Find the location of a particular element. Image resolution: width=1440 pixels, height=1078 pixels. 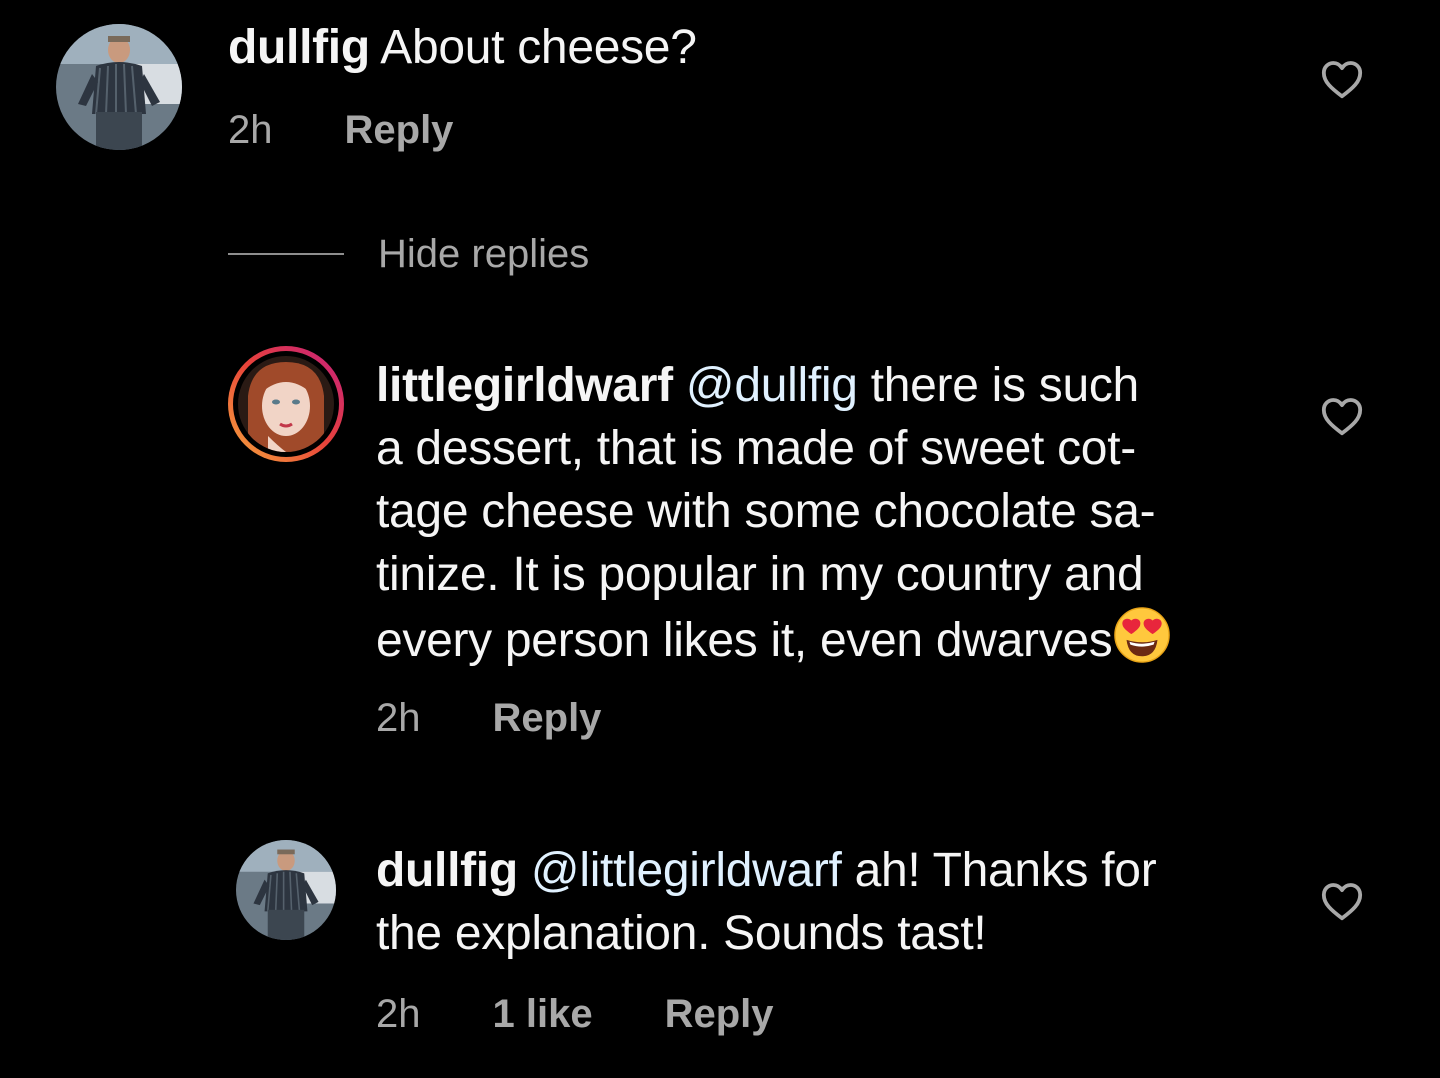

reply-username: dullfig is located at coordinates (447, 870).